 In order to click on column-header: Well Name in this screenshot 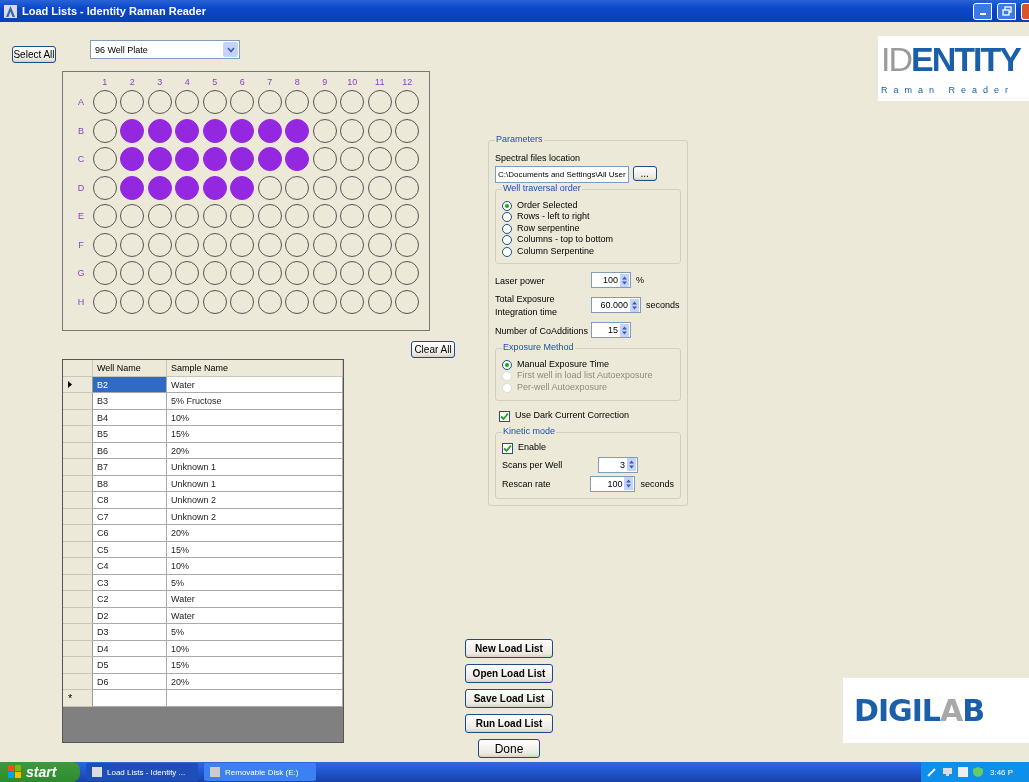, I will do `click(130, 368)`.